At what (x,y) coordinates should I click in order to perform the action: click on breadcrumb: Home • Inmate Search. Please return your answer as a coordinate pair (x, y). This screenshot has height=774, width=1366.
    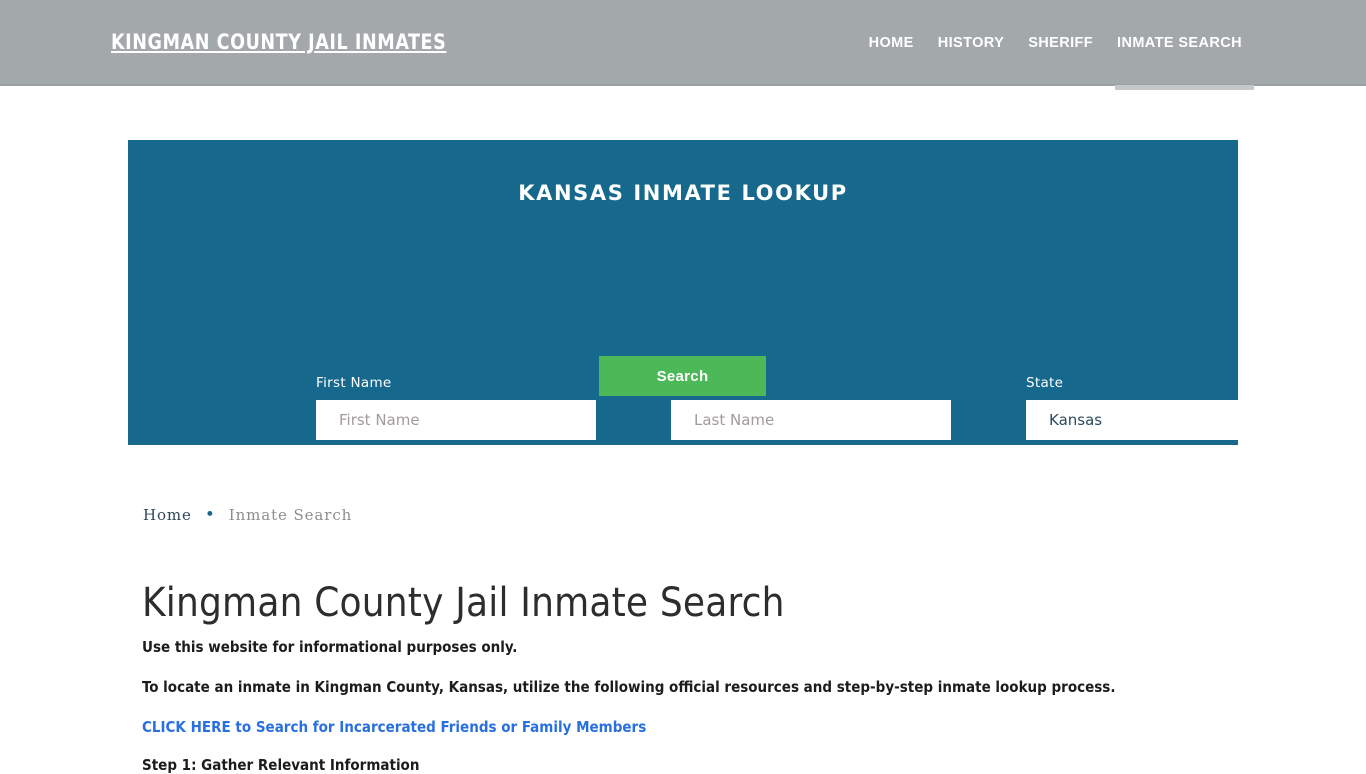
    Looking at the image, I should click on (247, 515).